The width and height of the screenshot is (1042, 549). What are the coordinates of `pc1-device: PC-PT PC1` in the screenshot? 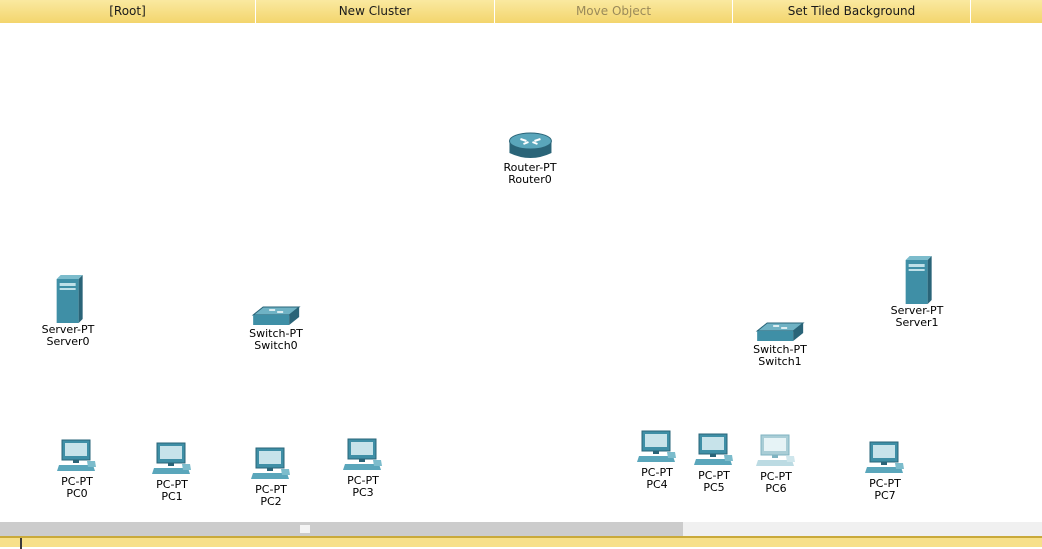 It's located at (172, 472).